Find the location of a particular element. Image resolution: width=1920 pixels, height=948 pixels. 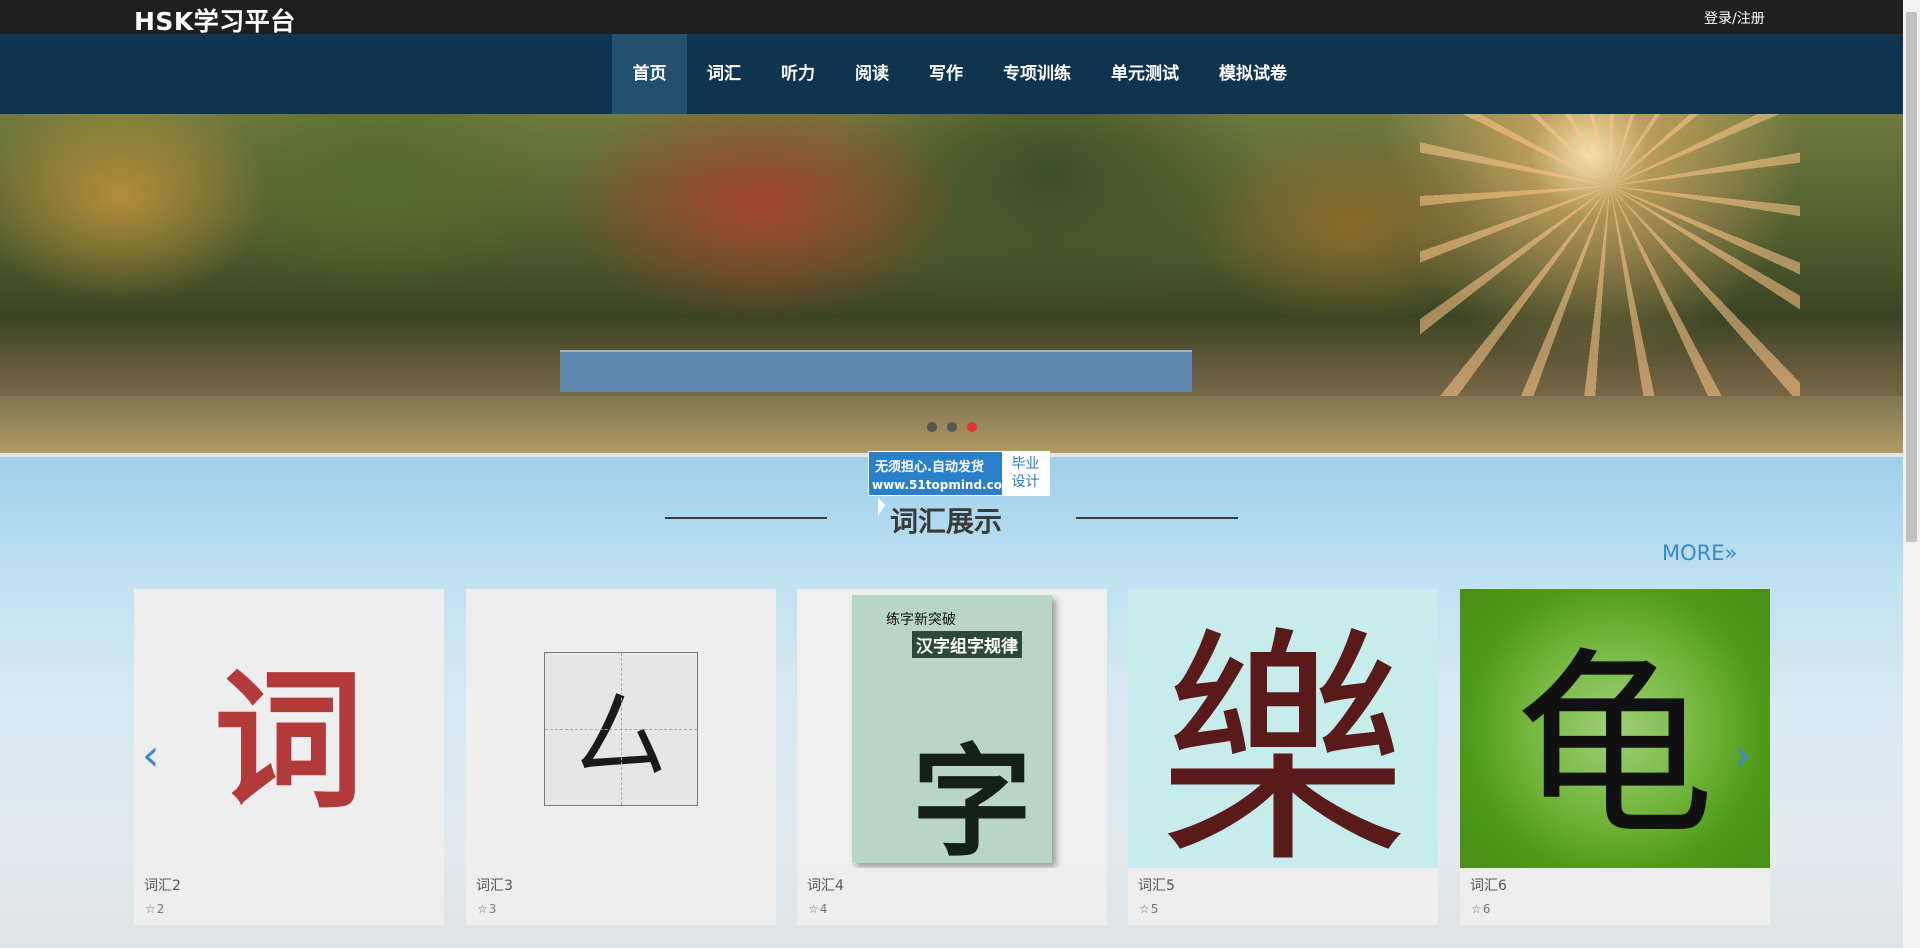

tian-grid: 厶 is located at coordinates (621, 728).